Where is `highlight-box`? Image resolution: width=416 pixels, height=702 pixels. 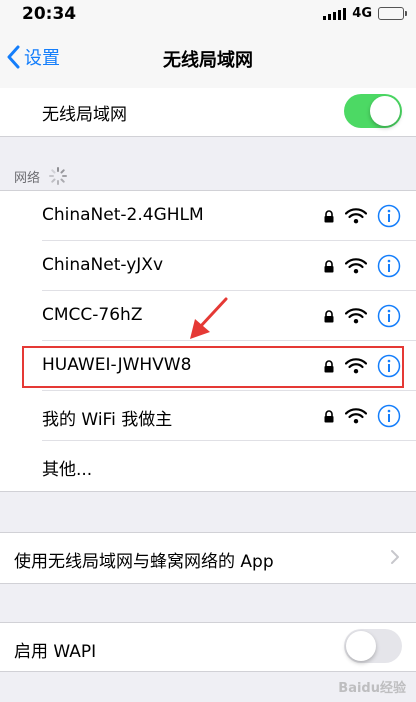 highlight-box is located at coordinates (213, 367).